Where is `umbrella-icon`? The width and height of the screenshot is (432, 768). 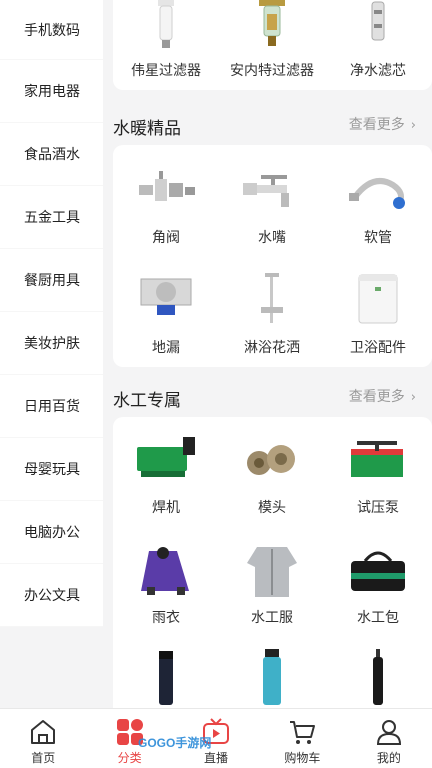 umbrella-icon is located at coordinates (378, 677).